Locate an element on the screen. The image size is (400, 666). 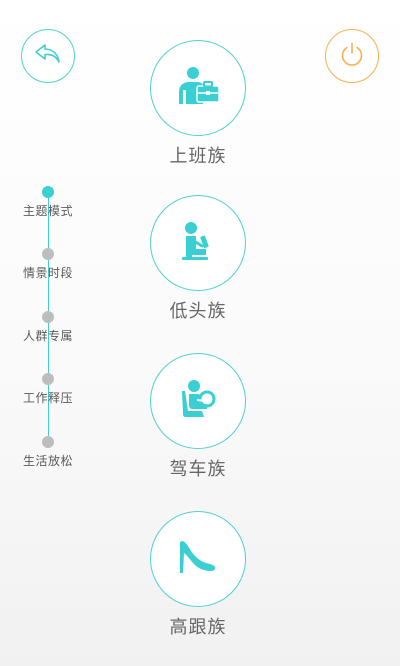
back-button is located at coordinates (48, 56).